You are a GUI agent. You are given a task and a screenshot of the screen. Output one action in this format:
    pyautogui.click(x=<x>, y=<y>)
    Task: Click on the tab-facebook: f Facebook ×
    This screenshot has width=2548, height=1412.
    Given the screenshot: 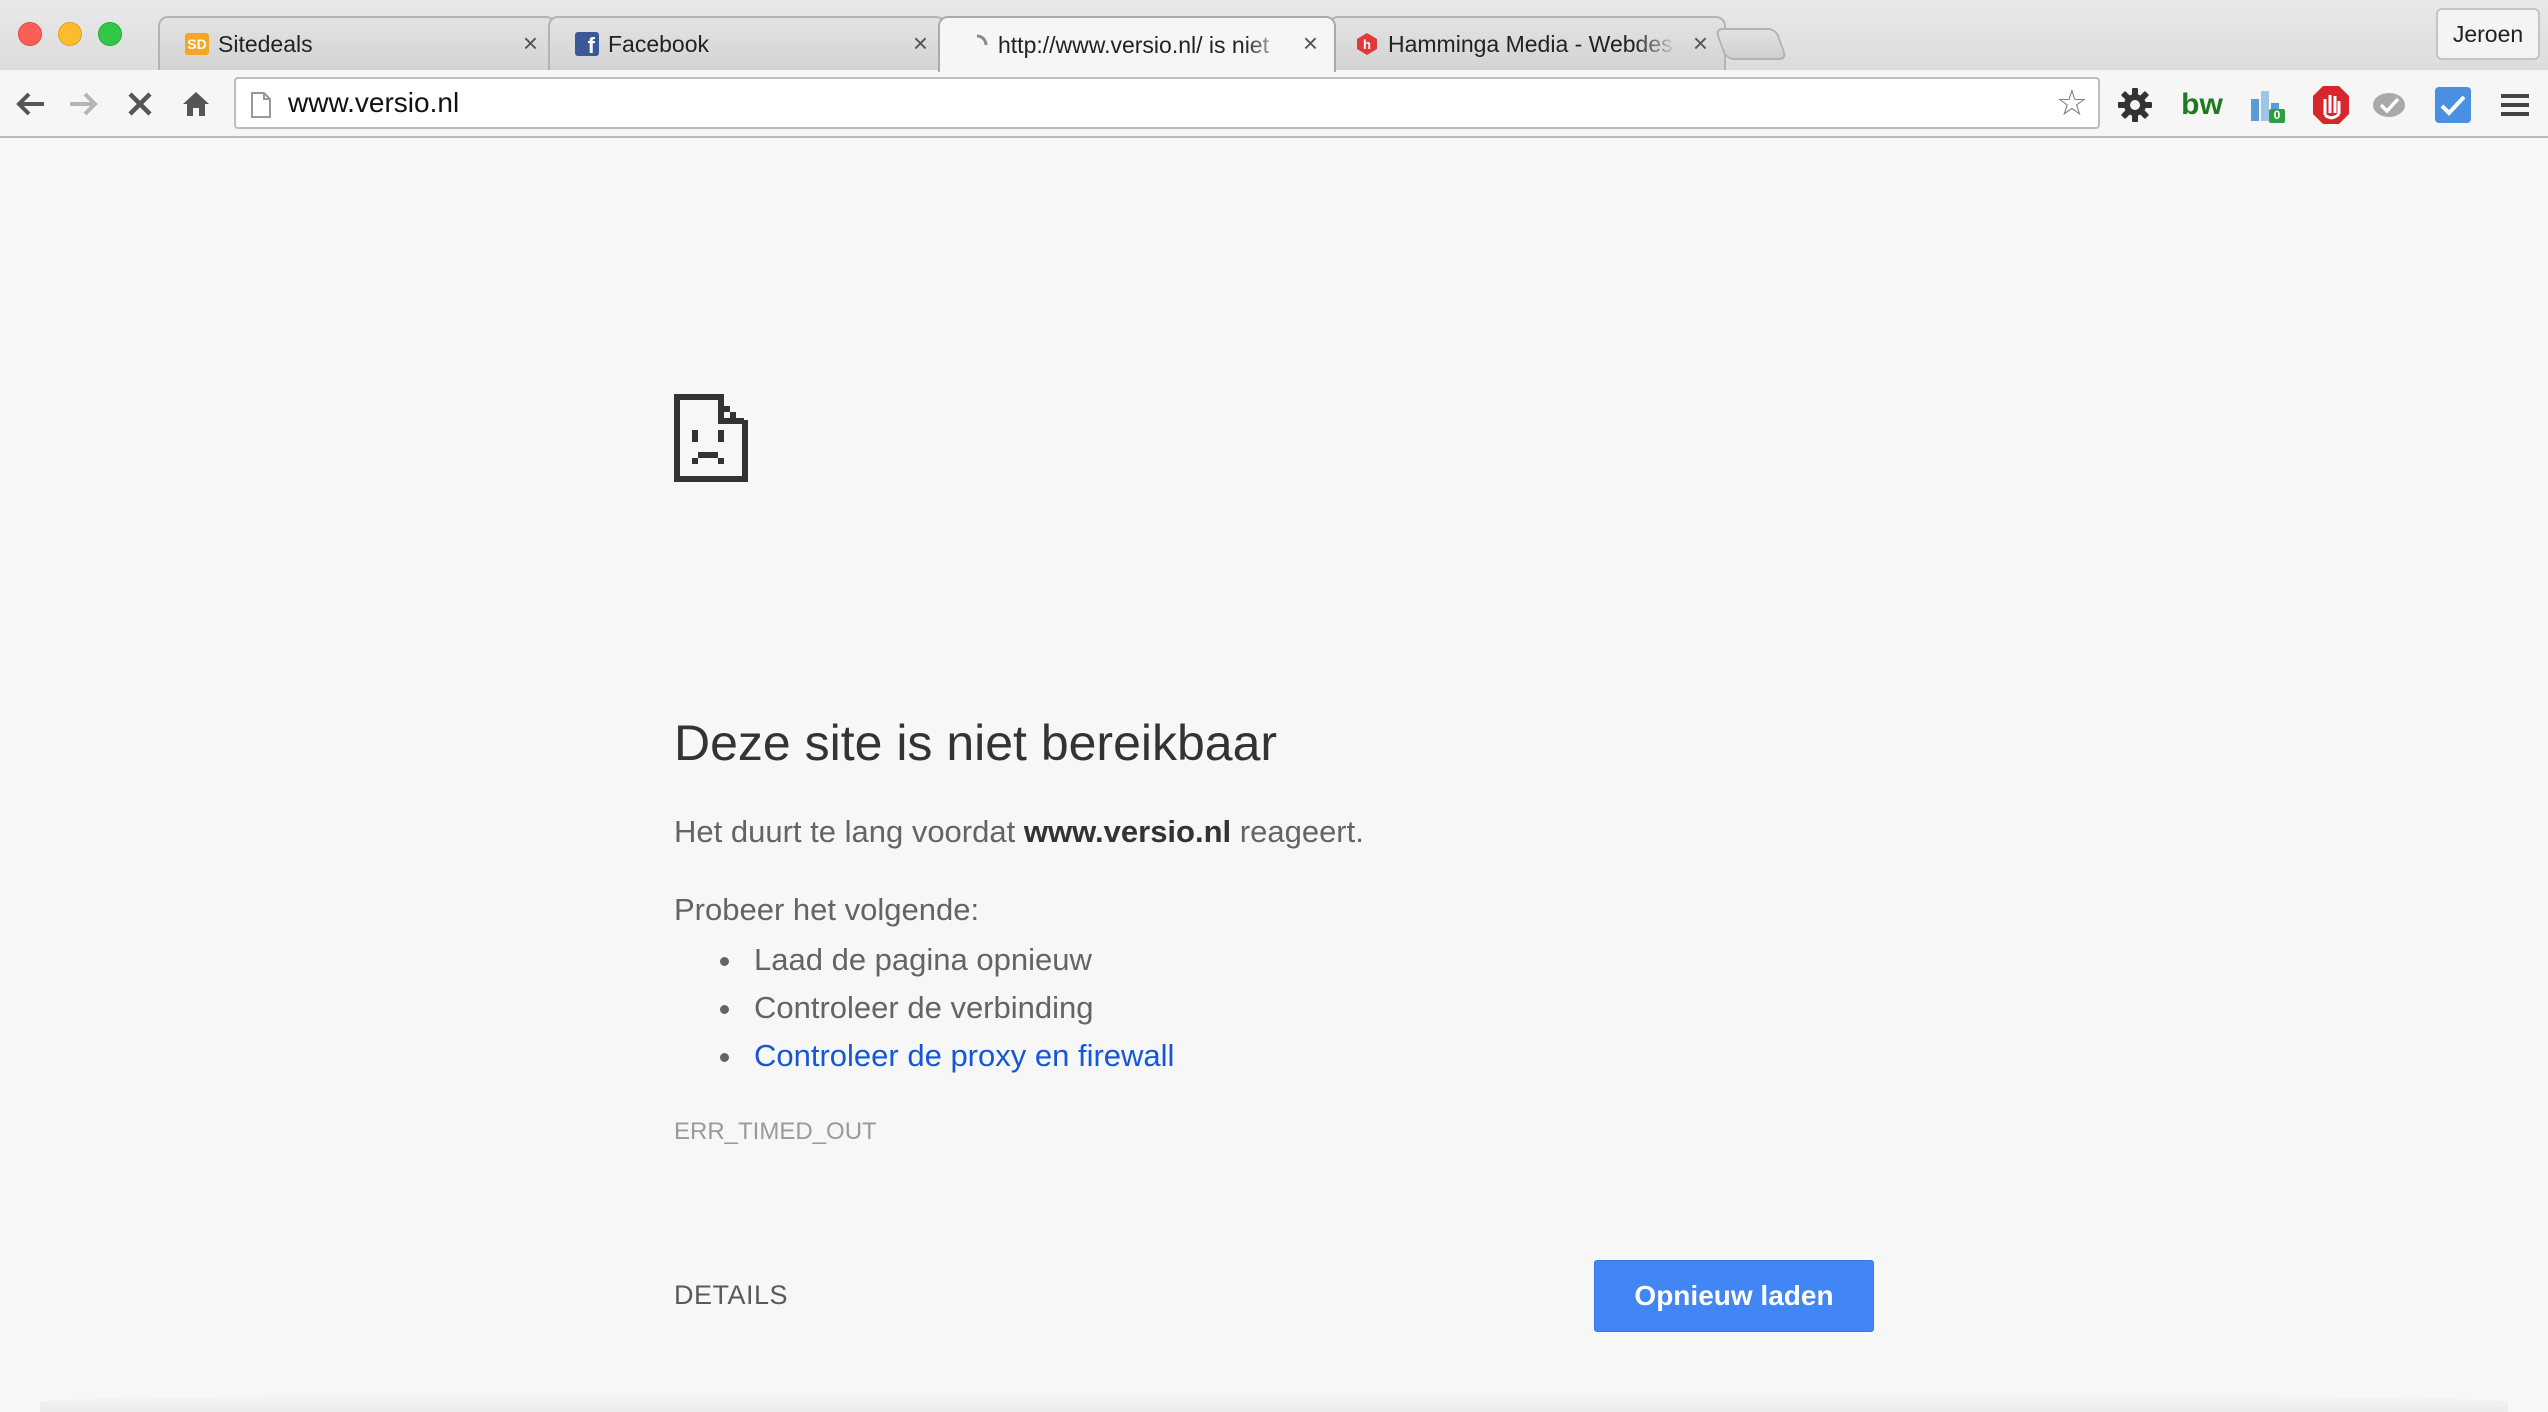 What is the action you would take?
    pyautogui.click(x=747, y=43)
    